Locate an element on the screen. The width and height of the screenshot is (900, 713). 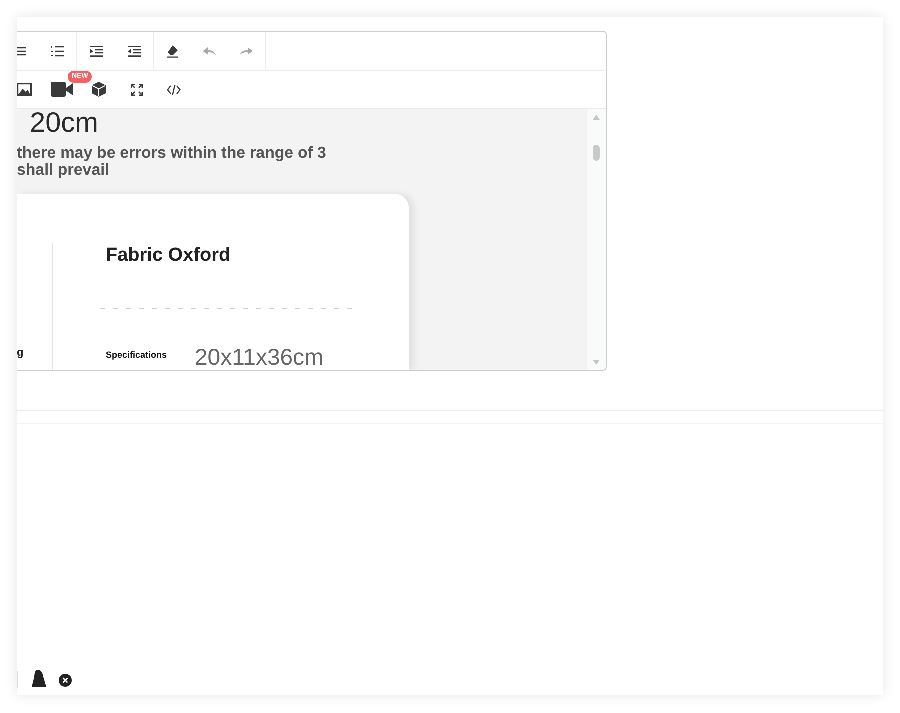
side-label: g is located at coordinates (20, 353).